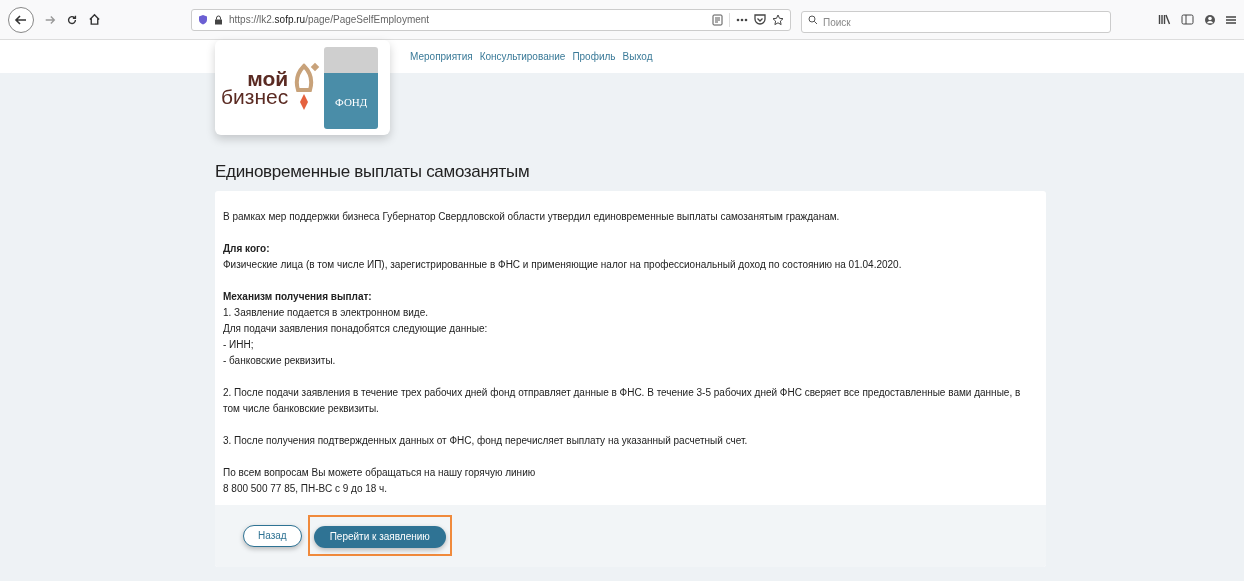  I want to click on body-text: 2. После подачи заявления в течение трех рабочих дней фонд отправляет данные в ФНС. В течение 3-5 рабочих дней ФНС сверяет все предоставленные вами данные, в том числе банковские реквизиты., so click(622, 400).